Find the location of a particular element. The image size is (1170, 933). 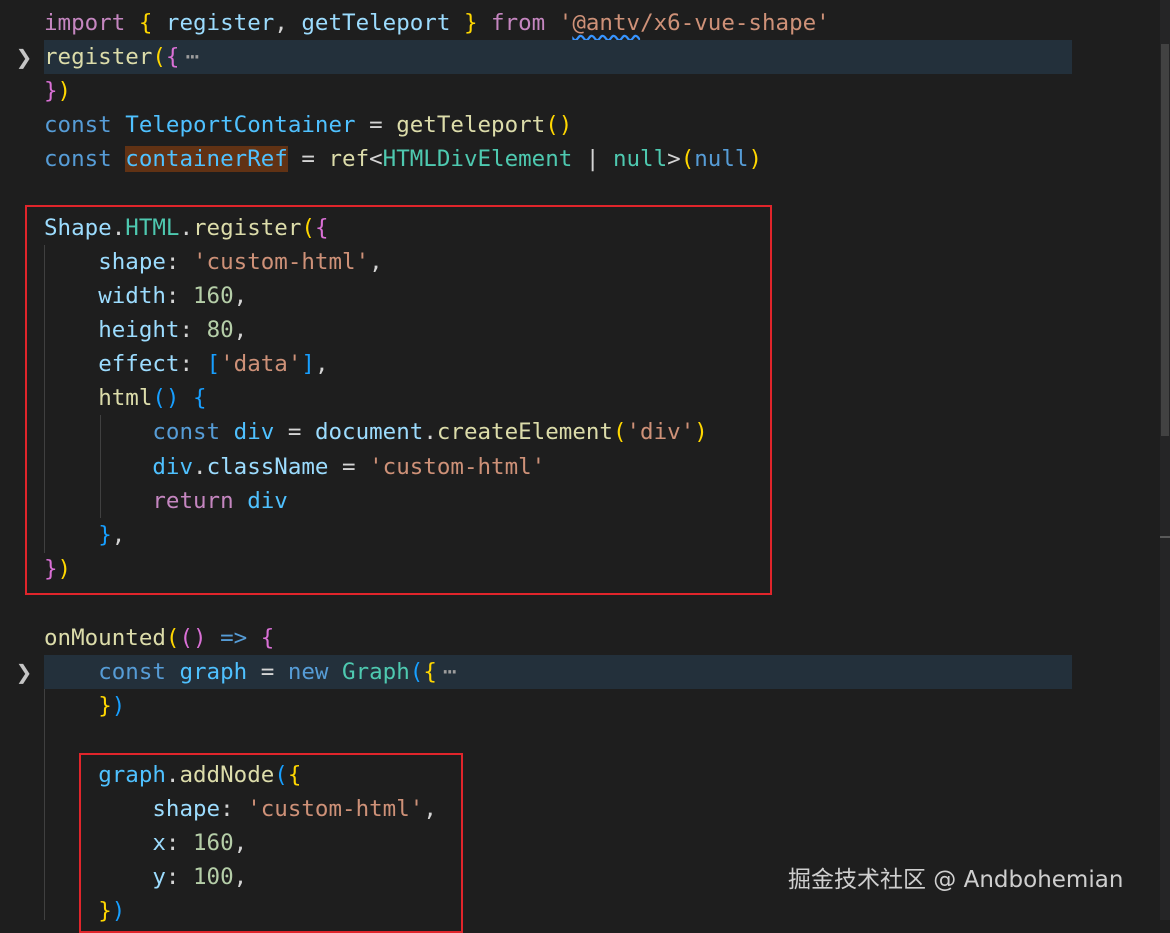

code-token: new is located at coordinates (308, 672).